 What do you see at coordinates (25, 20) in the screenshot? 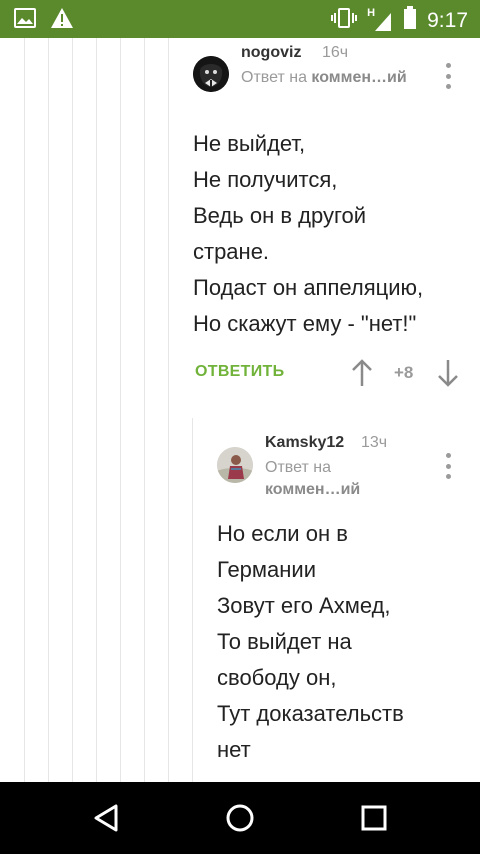
I see `image-icon` at bounding box center [25, 20].